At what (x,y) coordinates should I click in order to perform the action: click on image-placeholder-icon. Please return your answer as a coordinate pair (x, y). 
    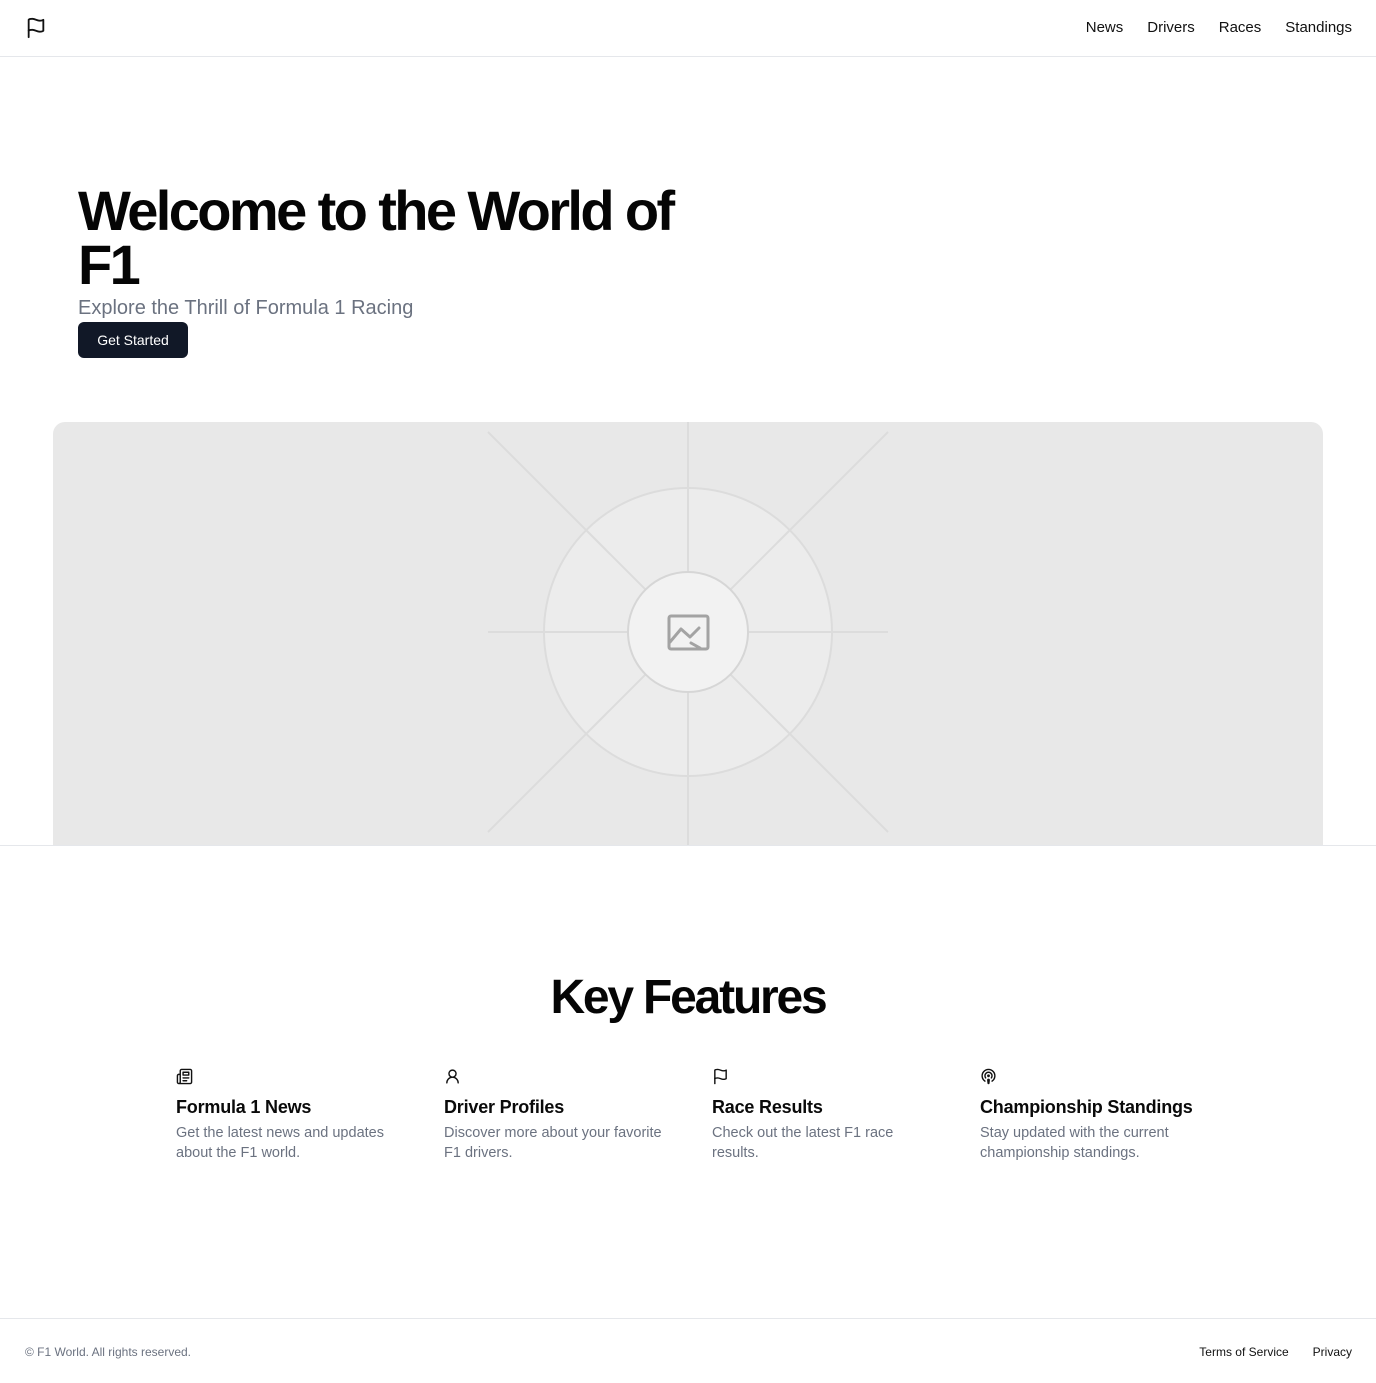
    Looking at the image, I should click on (688, 634).